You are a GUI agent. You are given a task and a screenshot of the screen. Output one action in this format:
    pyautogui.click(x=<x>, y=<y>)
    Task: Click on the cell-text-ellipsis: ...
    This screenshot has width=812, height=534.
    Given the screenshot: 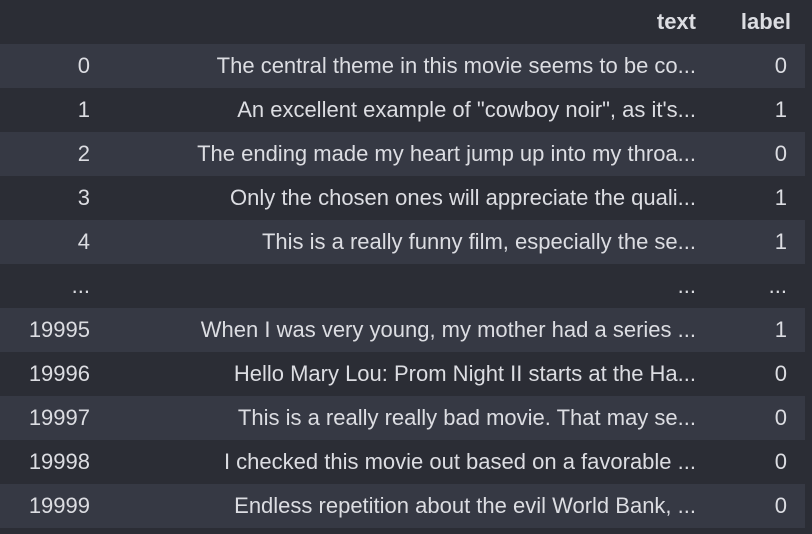 What is the action you would take?
    pyautogui.click(x=686, y=285)
    